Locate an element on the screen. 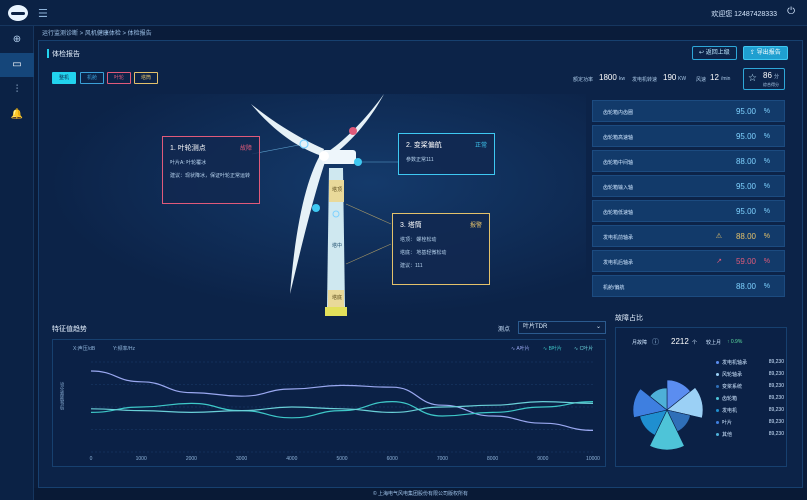  callout-tower-line2: 塔底： 地基轻微松动 is located at coordinates (423, 253).